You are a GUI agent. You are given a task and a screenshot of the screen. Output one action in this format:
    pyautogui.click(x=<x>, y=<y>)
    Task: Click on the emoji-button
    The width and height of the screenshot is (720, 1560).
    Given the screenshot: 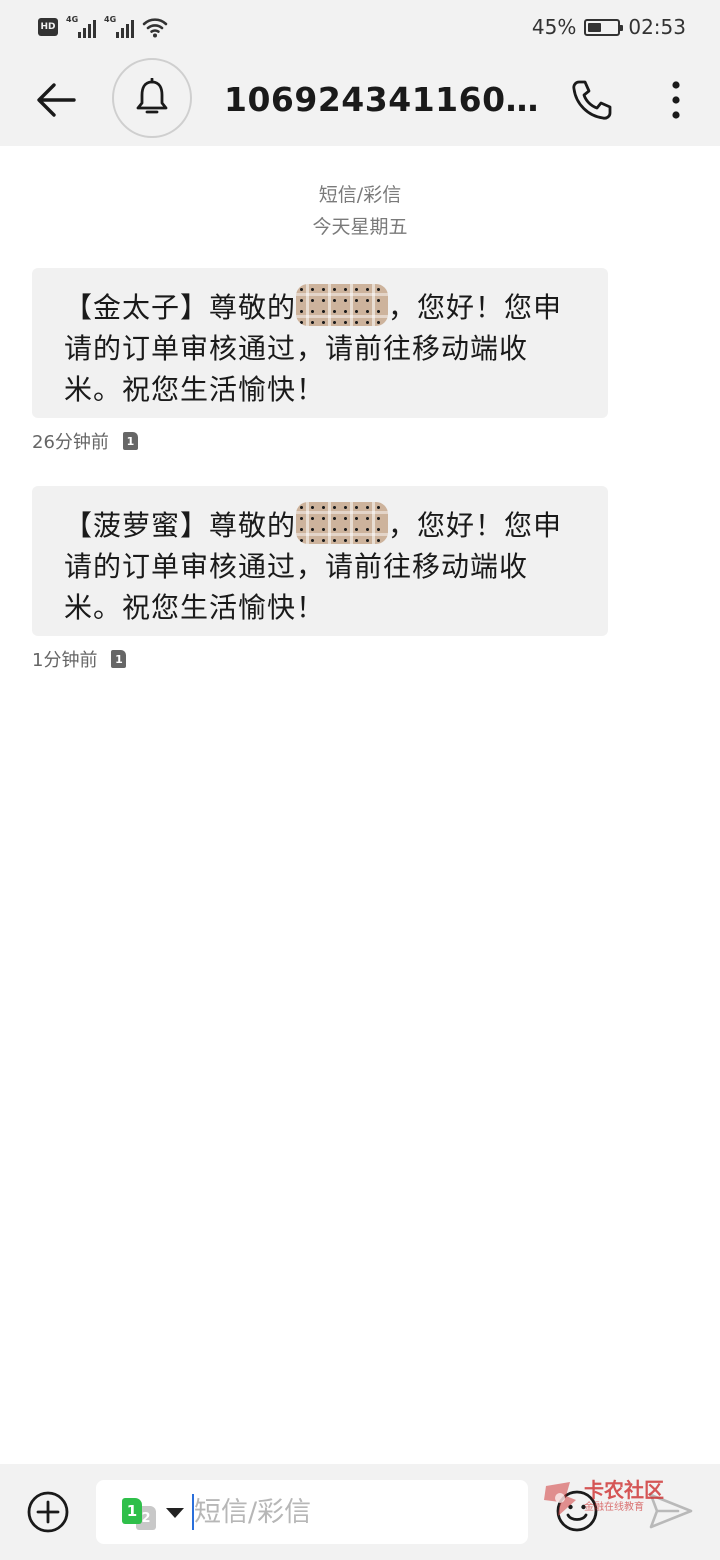 What is the action you would take?
    pyautogui.click(x=577, y=1511)
    